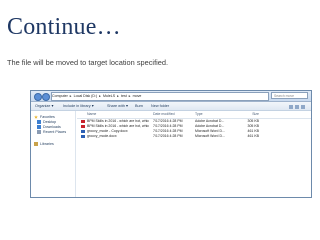 The height and width of the screenshot is (240, 320). I want to click on nav-item-libraries: Libraries, so click(44, 144).